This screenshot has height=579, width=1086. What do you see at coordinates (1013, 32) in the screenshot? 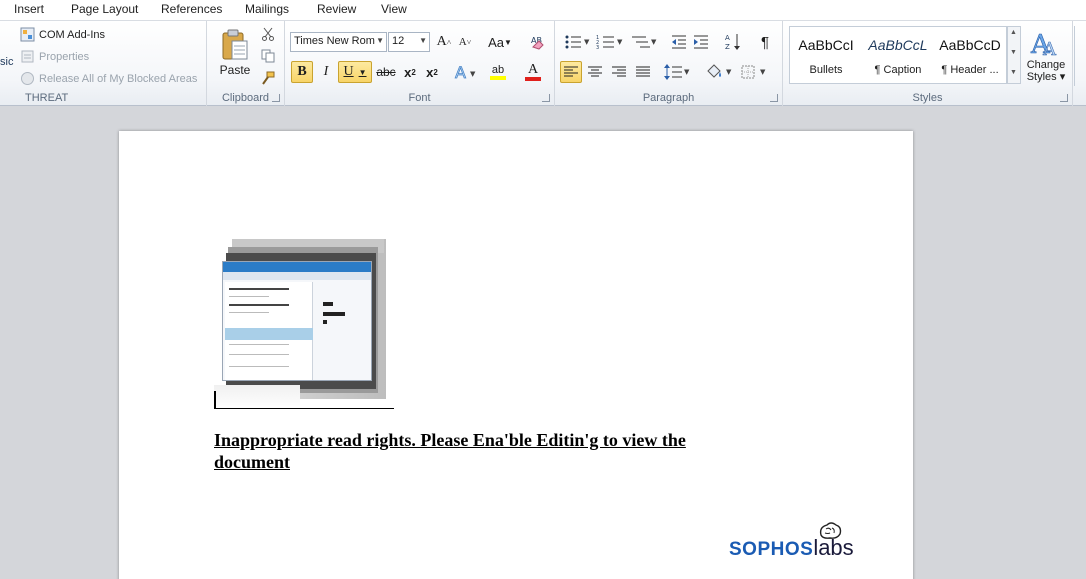
I see `gallery-up-icon: ▲` at bounding box center [1013, 32].